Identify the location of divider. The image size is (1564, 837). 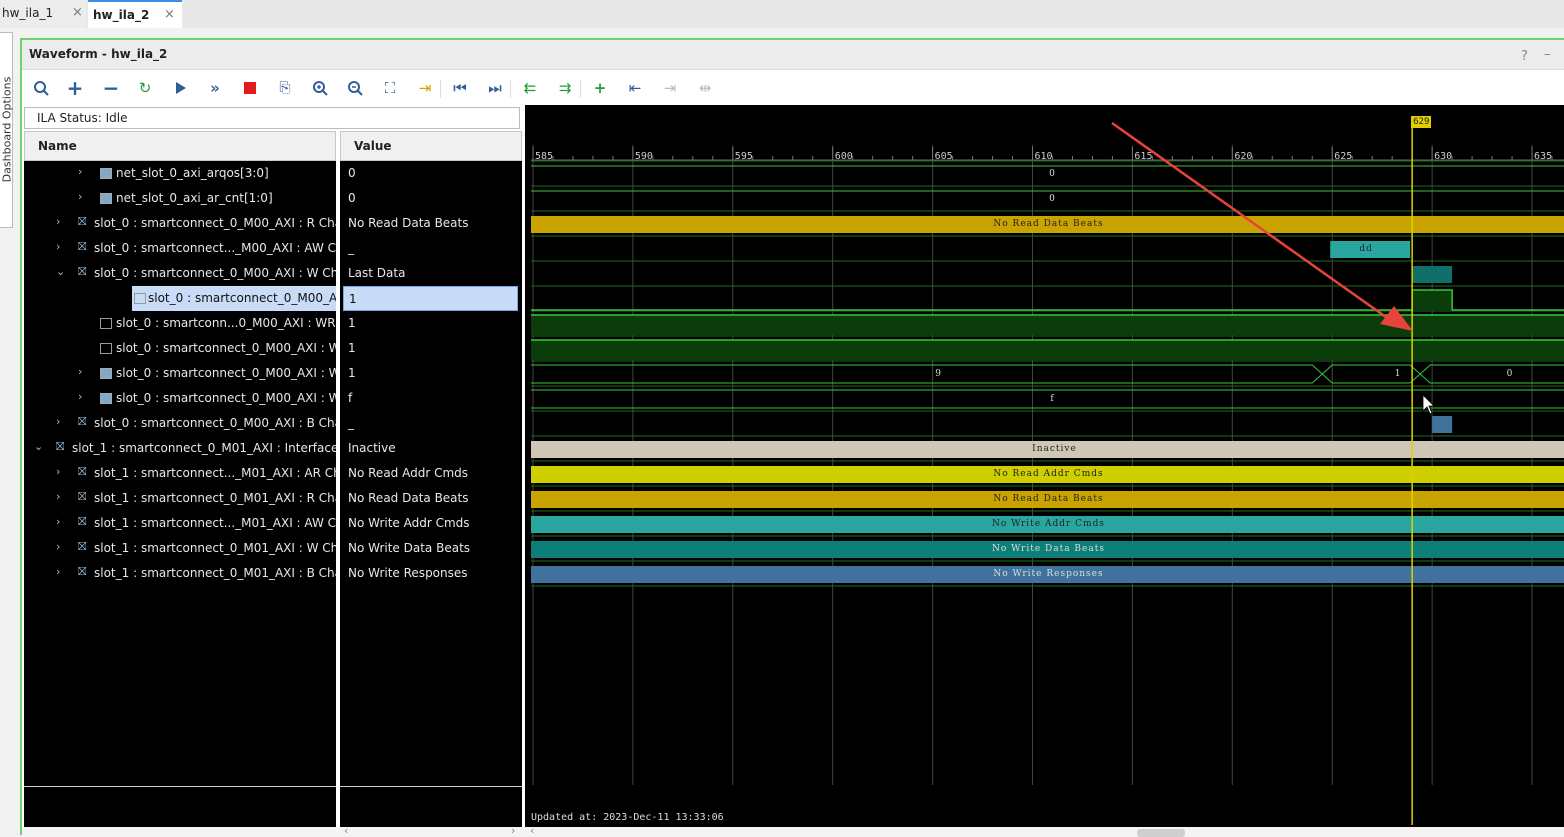
(180, 786).